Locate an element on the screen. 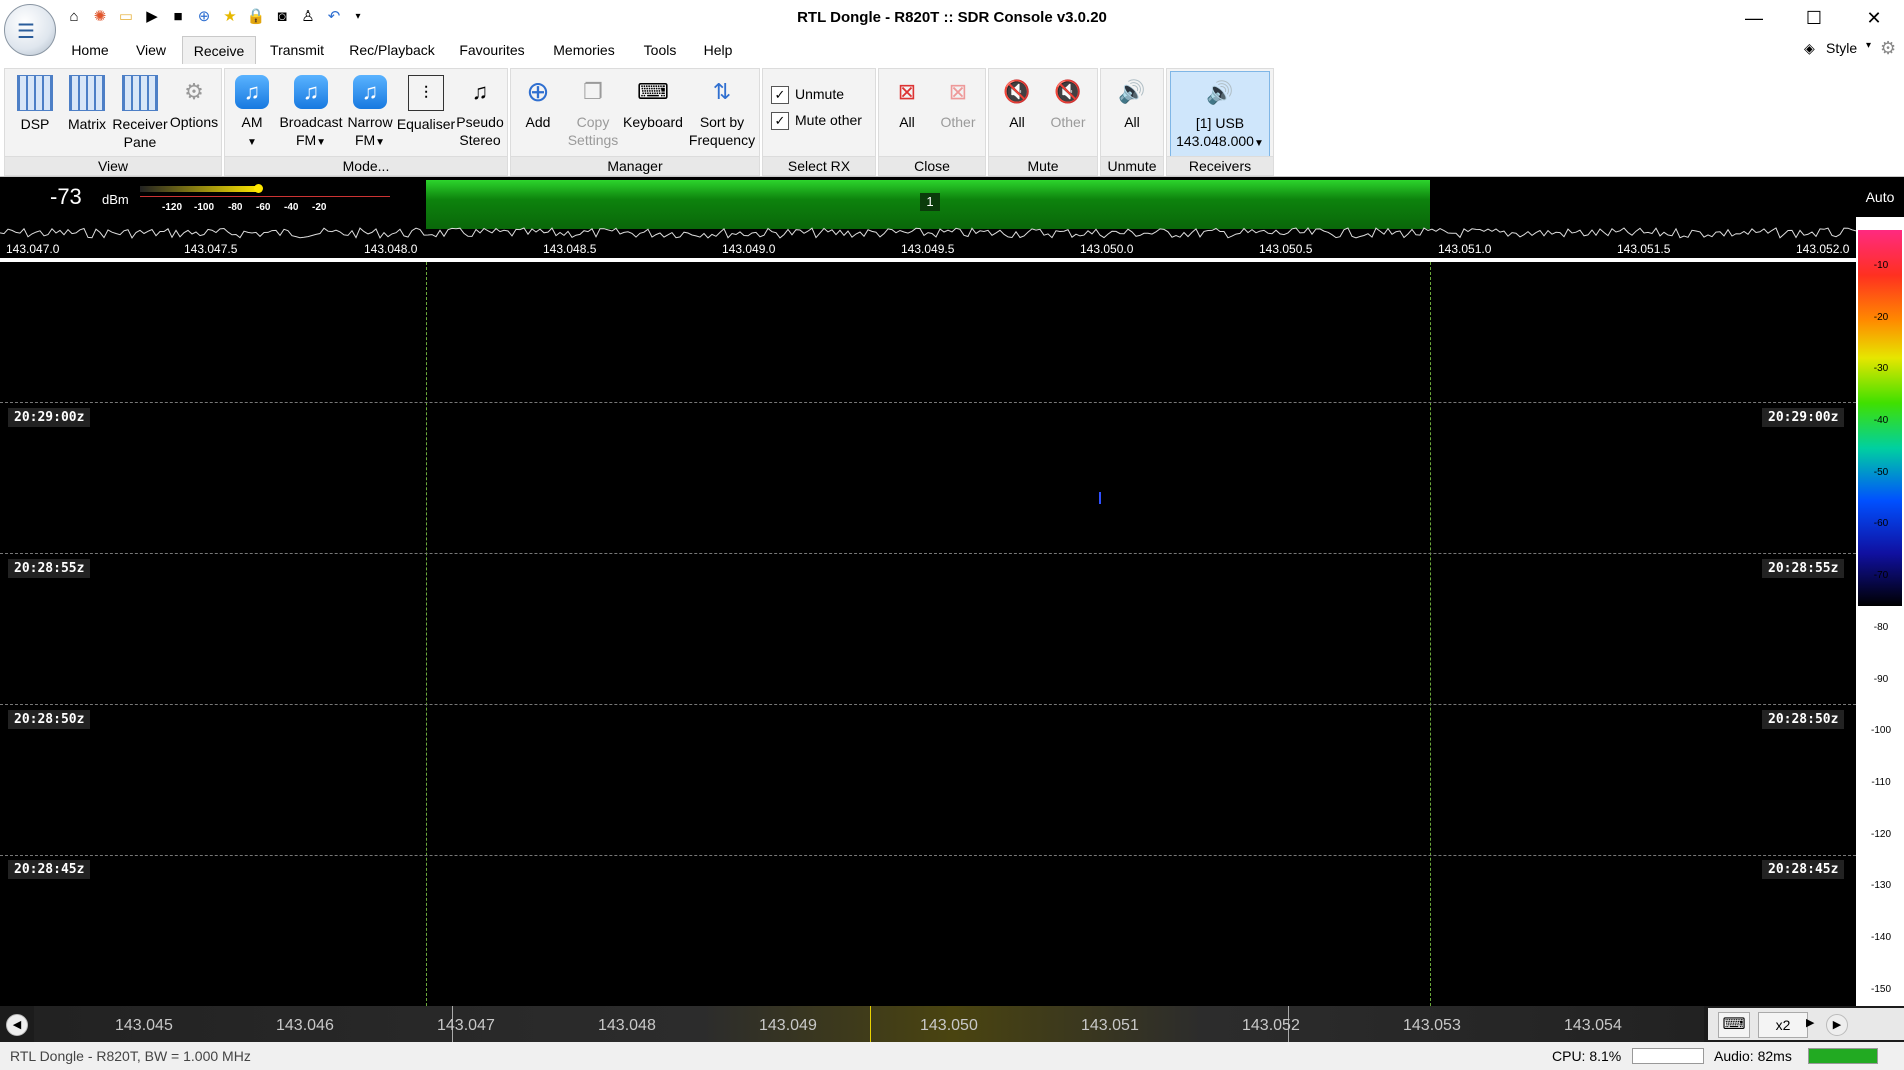 Image resolution: width=1904 pixels, height=1070 pixels. equaliser-button: ⫶ Equaliser is located at coordinates (426, 113).